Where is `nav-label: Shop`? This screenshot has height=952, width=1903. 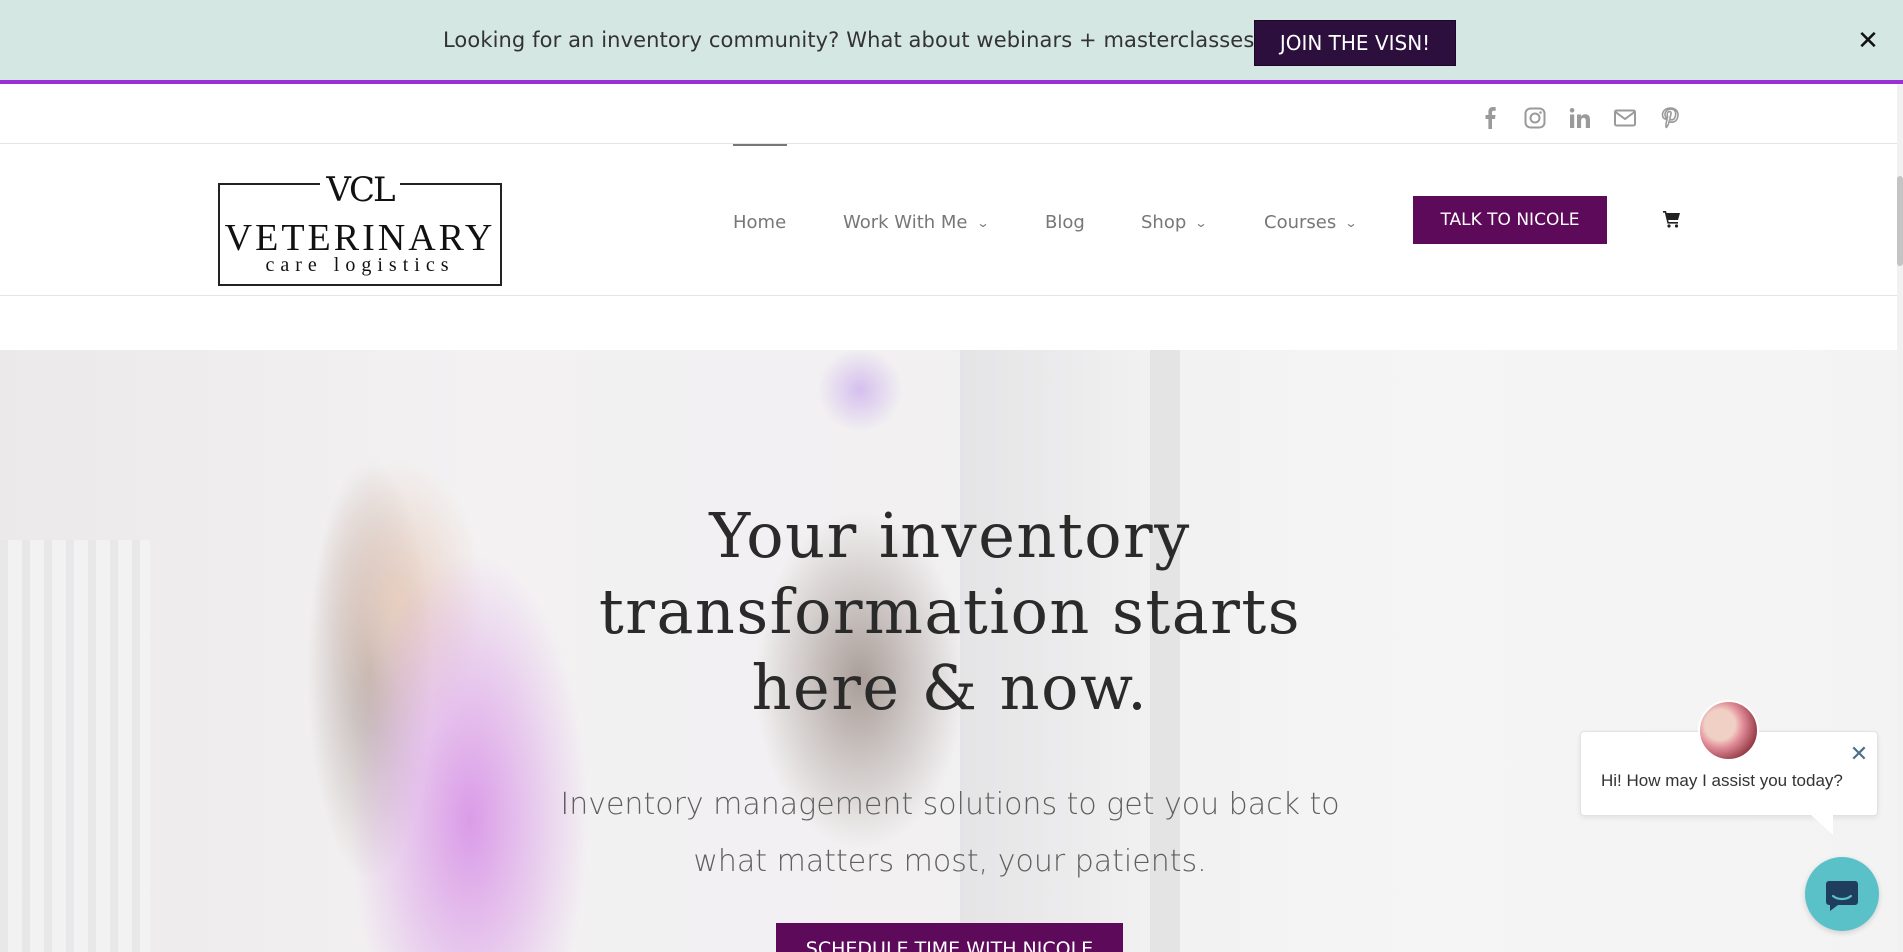
nav-label: Shop is located at coordinates (1164, 222).